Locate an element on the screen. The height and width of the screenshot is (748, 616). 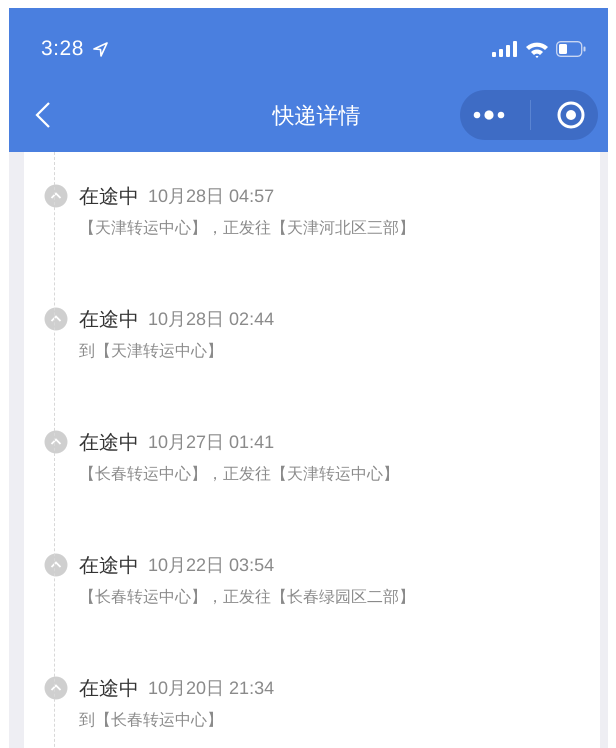
signal-icon is located at coordinates (505, 49).